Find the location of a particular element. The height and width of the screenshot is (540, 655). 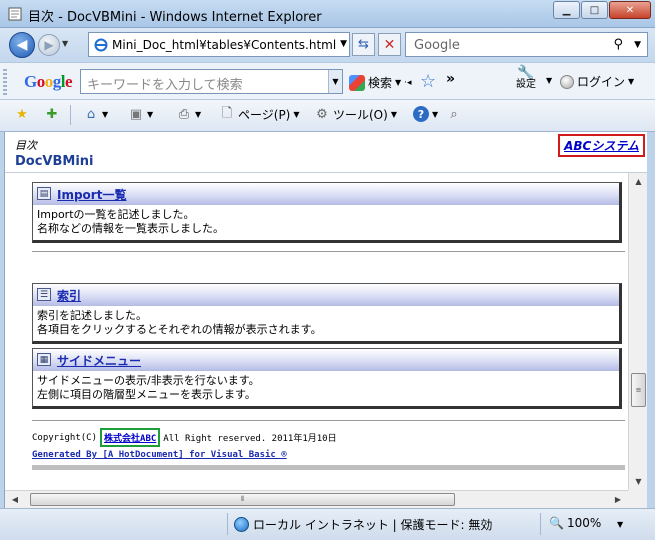

address-dropdown-icon: ▼ is located at coordinates (343, 44).